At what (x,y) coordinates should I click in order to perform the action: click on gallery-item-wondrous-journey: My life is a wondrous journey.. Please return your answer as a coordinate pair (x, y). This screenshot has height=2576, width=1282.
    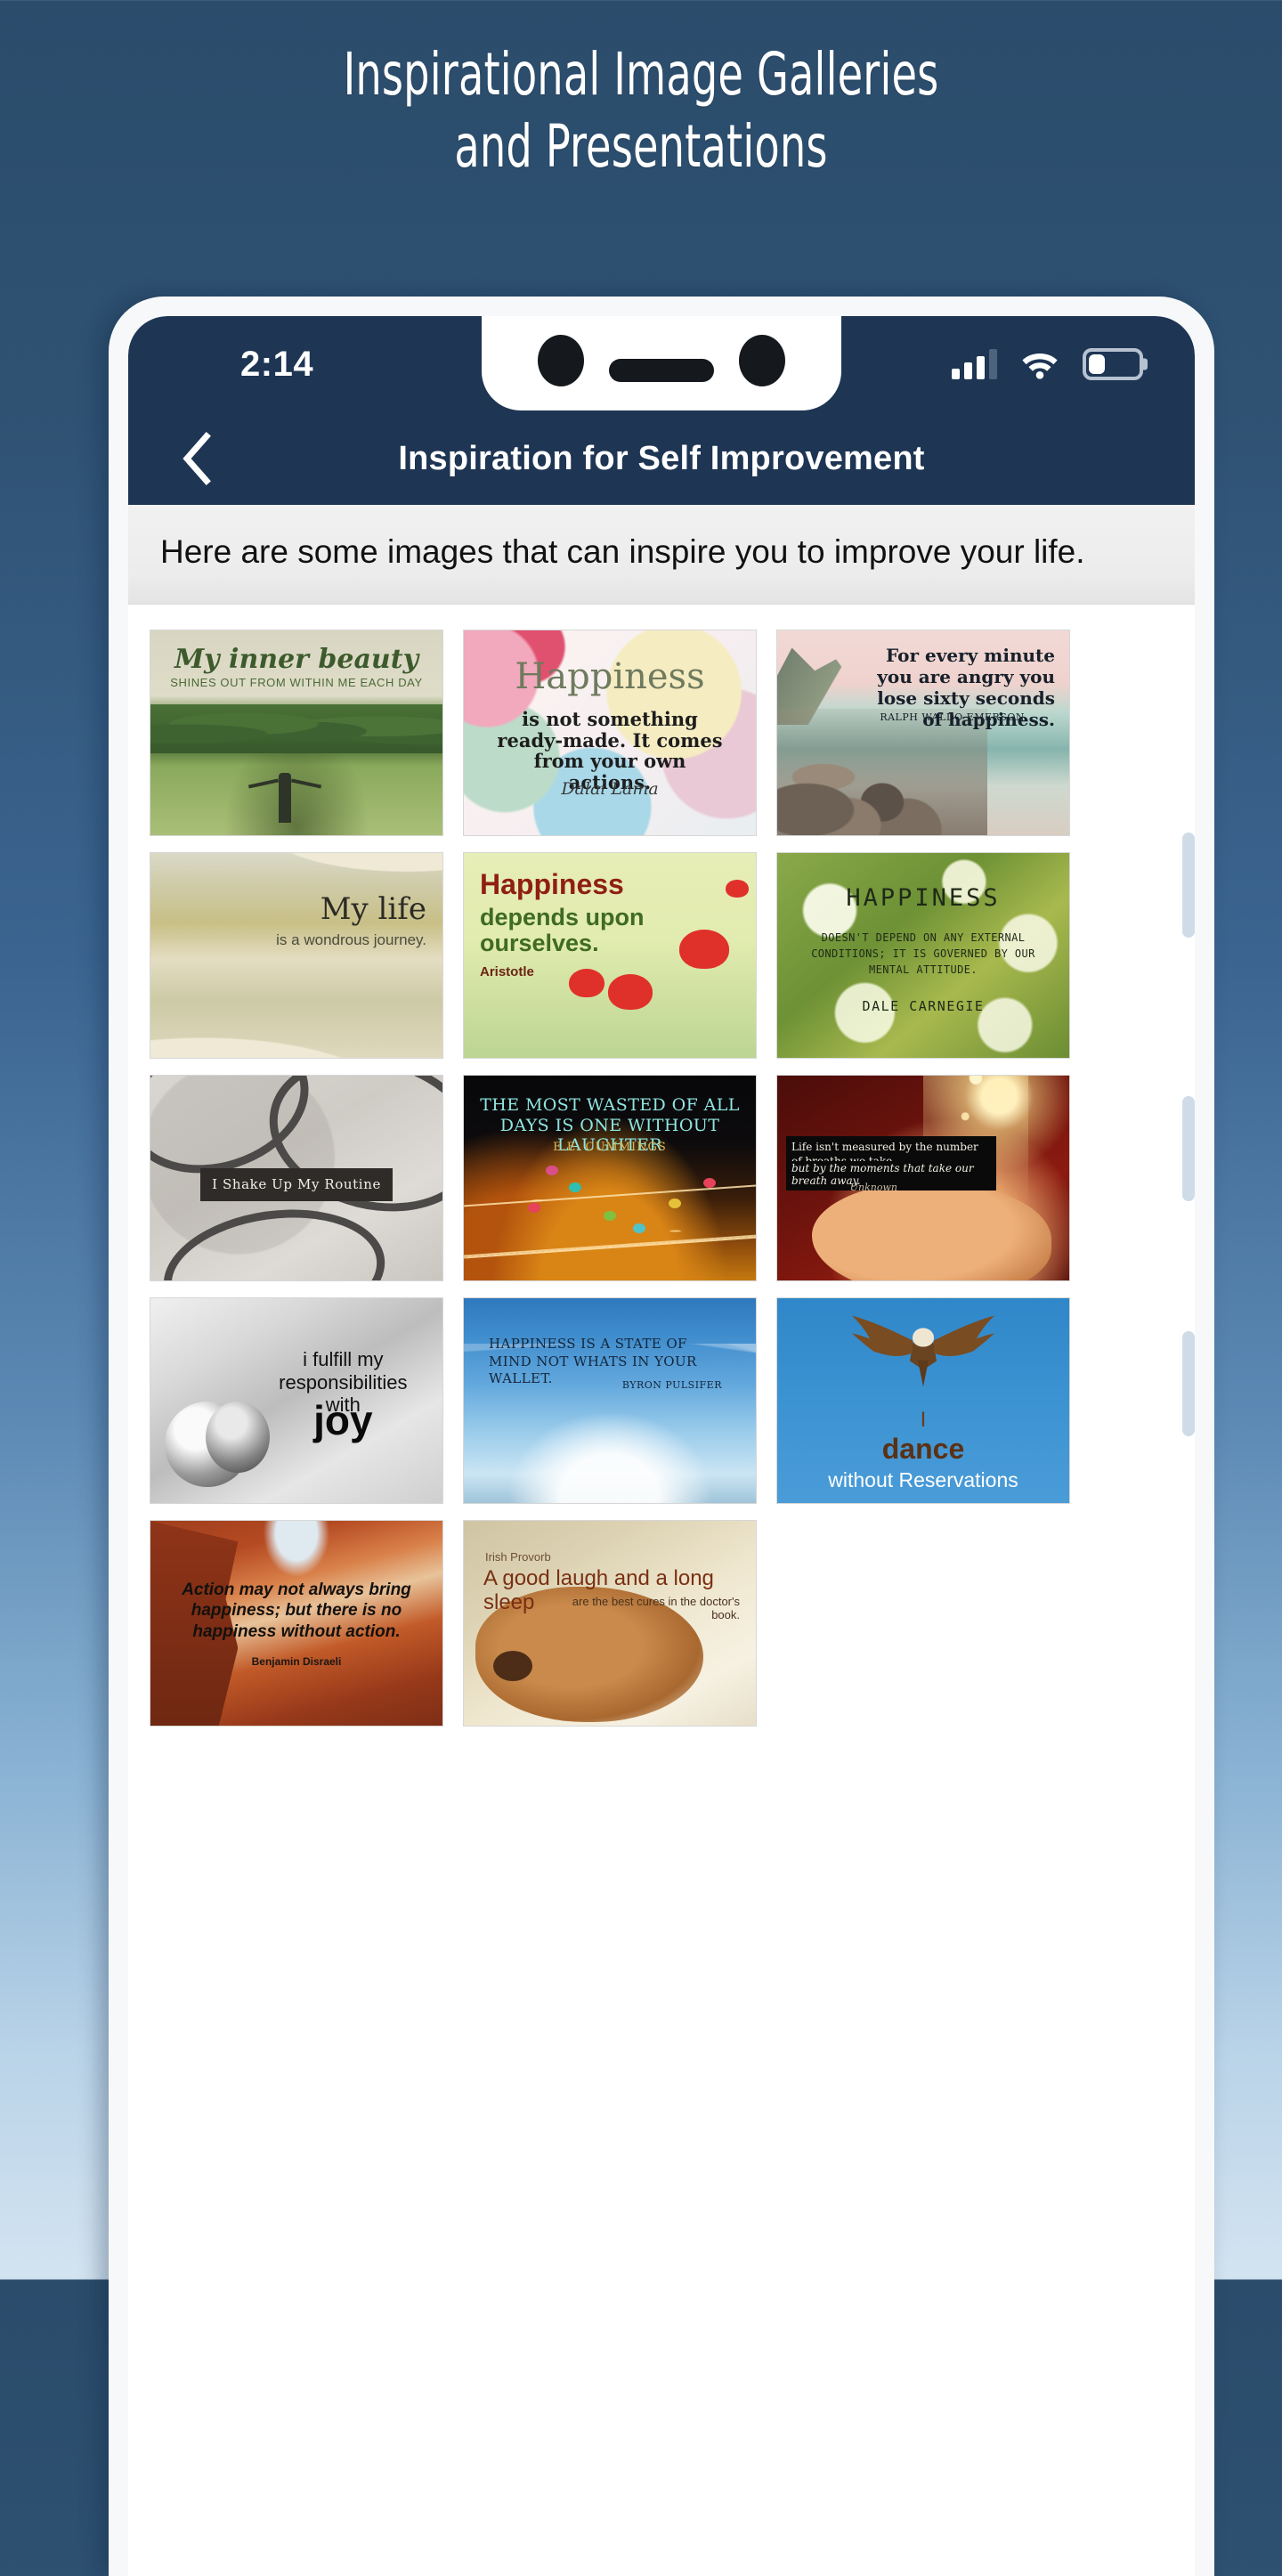
    Looking at the image, I should click on (296, 956).